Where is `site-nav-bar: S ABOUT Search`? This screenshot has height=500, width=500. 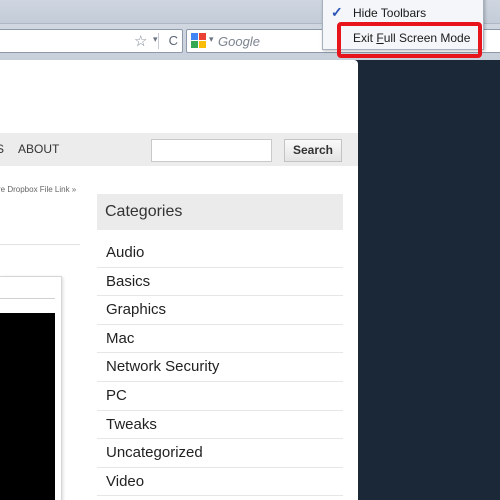
site-nav-bar: S ABOUT Search is located at coordinates (179, 149).